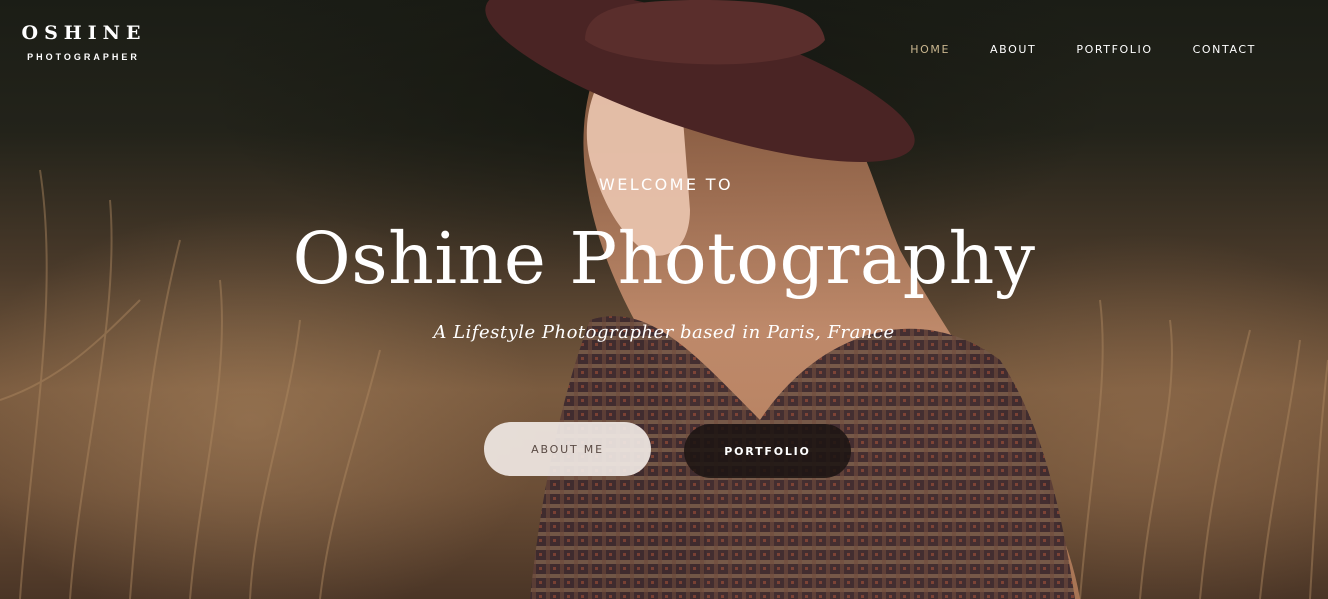  Describe the element at coordinates (84, 33) in the screenshot. I see `logo-title: OSHINE` at that location.